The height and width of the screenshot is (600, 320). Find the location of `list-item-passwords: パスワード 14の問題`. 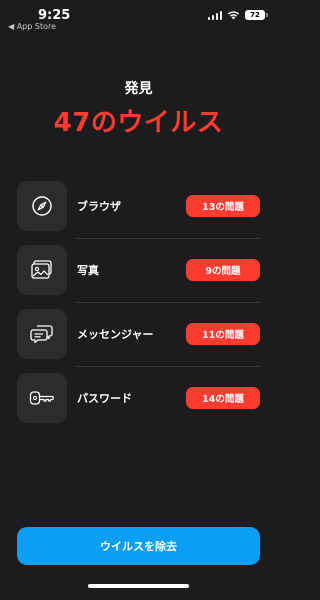

list-item-passwords: パスワード 14の問題 is located at coordinates (138, 398).